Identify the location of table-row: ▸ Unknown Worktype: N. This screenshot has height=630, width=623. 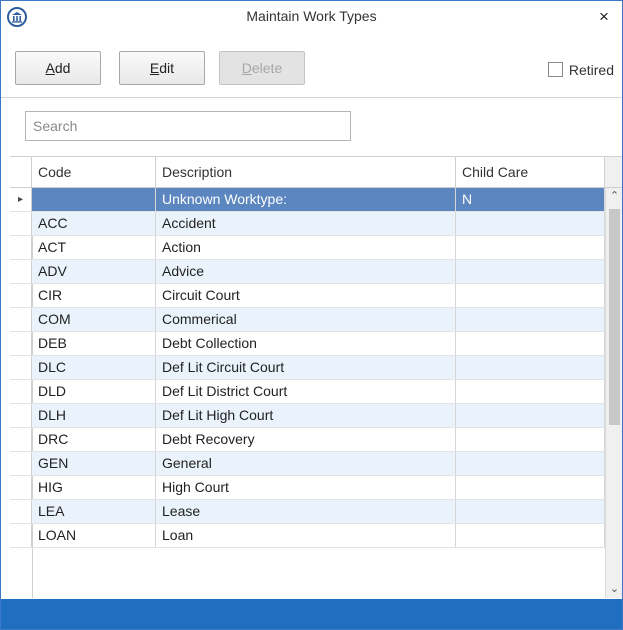
(307, 200).